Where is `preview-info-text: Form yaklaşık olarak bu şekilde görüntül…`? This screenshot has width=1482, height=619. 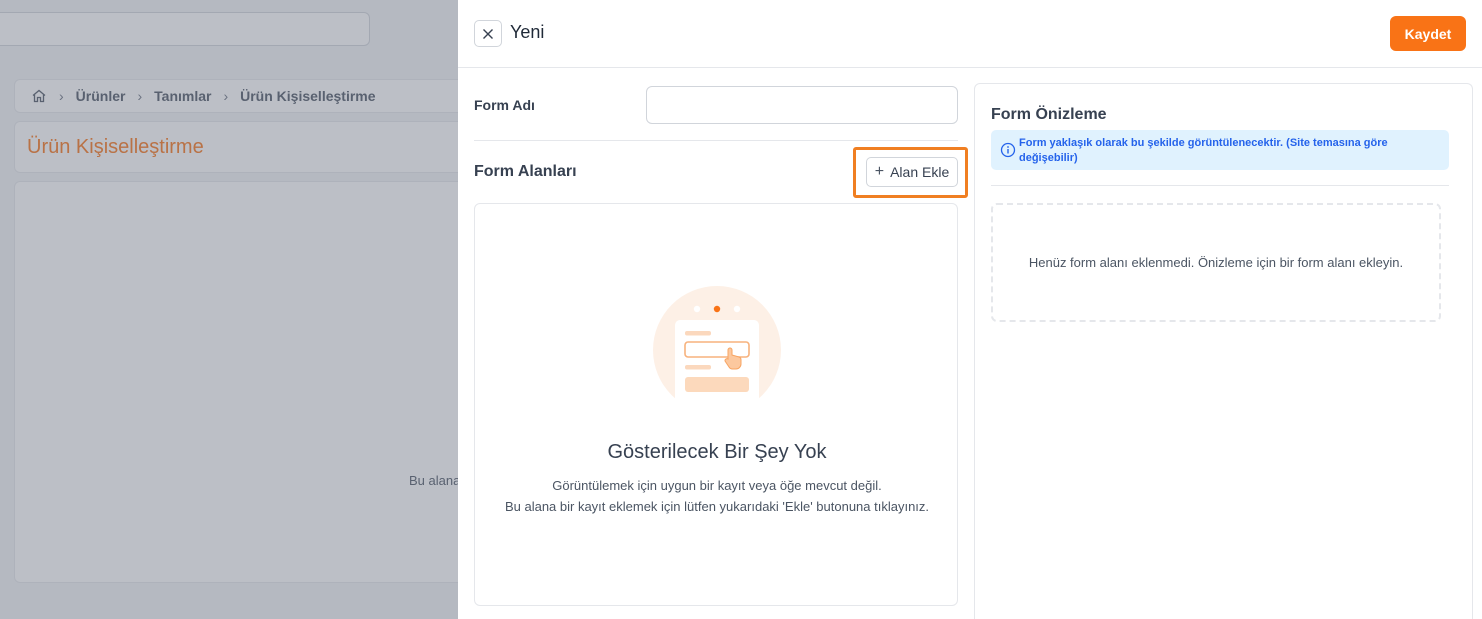 preview-info-text: Form yaklaşık olarak bu şekilde görüntül… is located at coordinates (1203, 150).